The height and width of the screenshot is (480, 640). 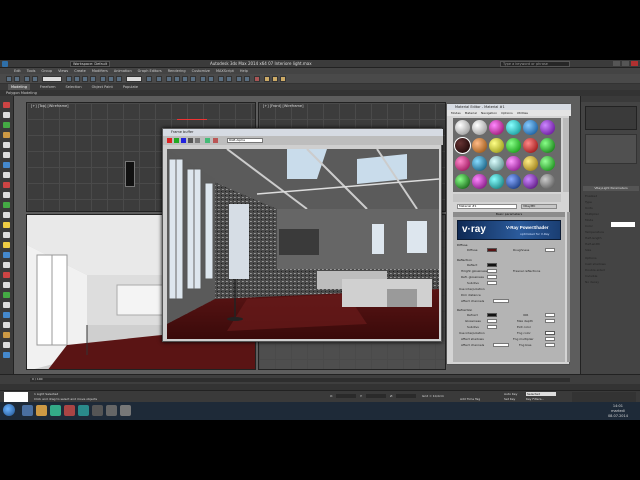 I want to click on refr-affect-channels-dropdown, so click(x=501, y=345).